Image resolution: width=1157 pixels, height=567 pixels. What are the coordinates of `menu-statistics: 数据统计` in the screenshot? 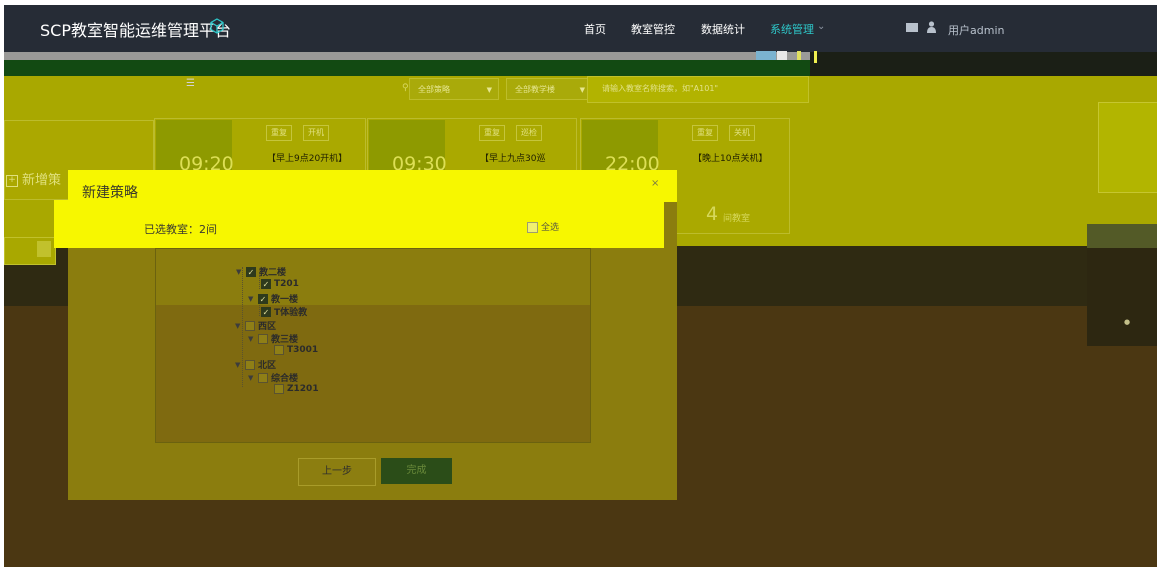 It's located at (723, 29).